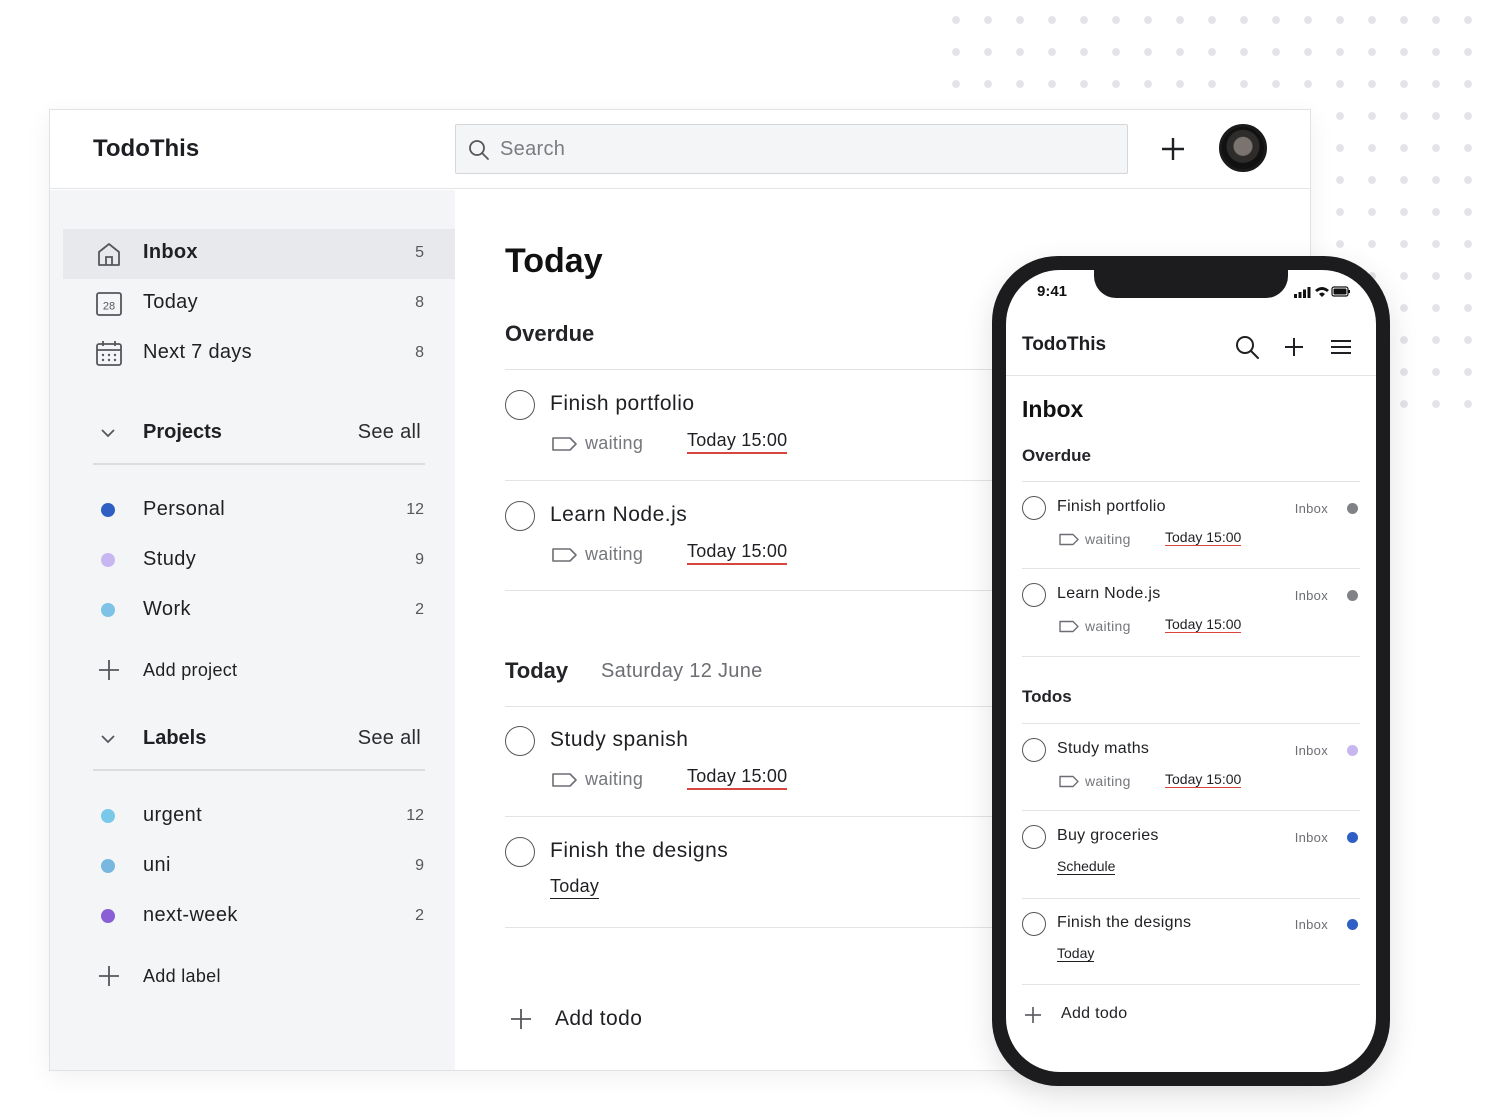 This screenshot has height=1120, width=1488. I want to click on wifi-icon, so click(1322, 292).